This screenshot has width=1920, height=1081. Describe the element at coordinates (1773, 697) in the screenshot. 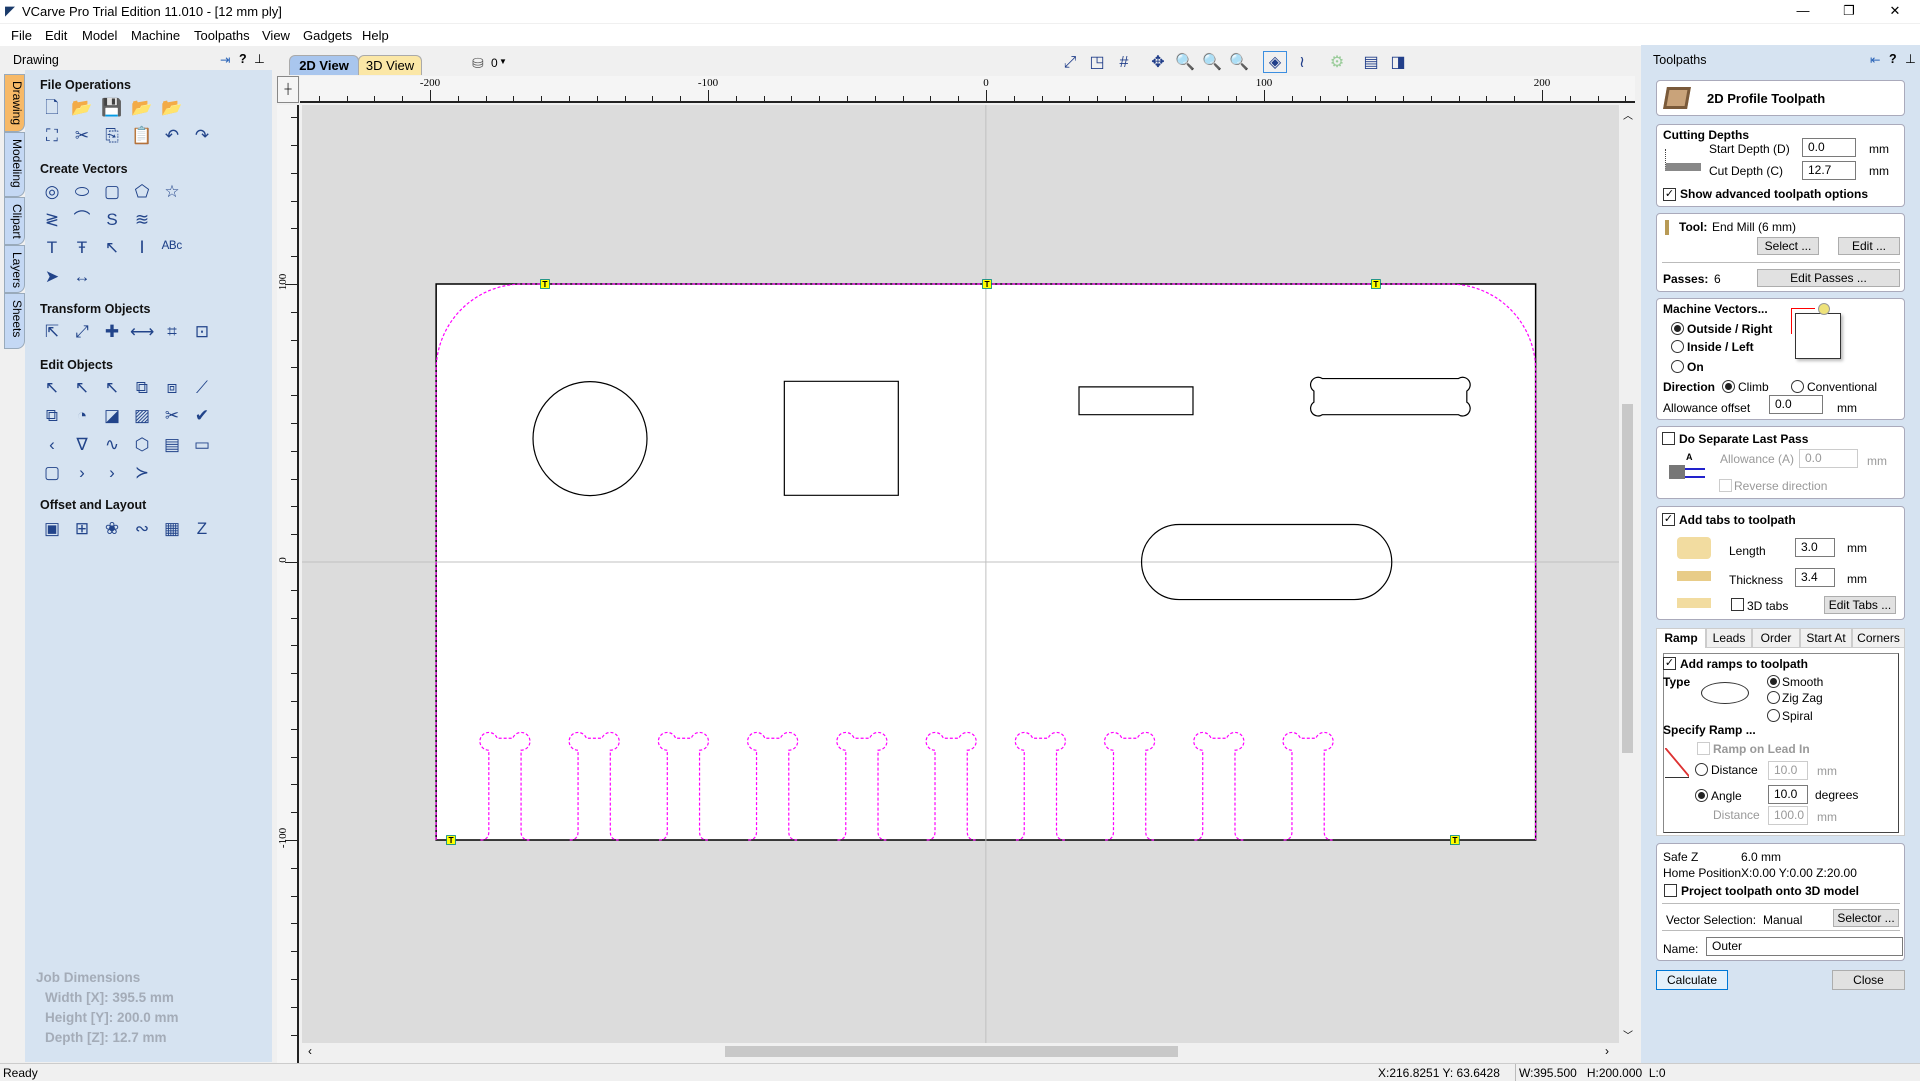

I see `zigzag-radio` at that location.